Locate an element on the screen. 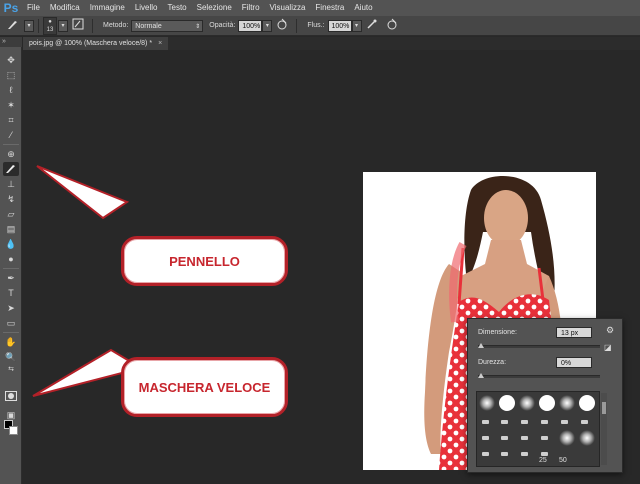  zoom-tool-icon: 🔍 is located at coordinates (11, 357).